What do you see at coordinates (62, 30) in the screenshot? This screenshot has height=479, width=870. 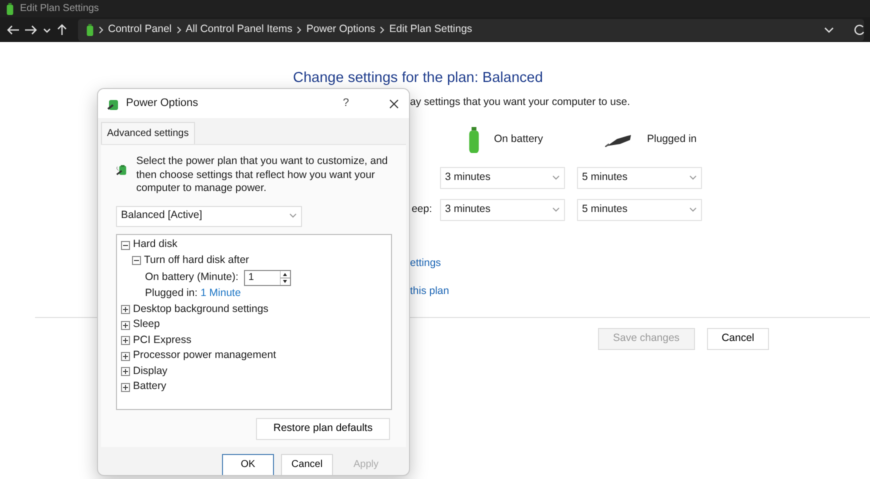 I see `up-icon` at bounding box center [62, 30].